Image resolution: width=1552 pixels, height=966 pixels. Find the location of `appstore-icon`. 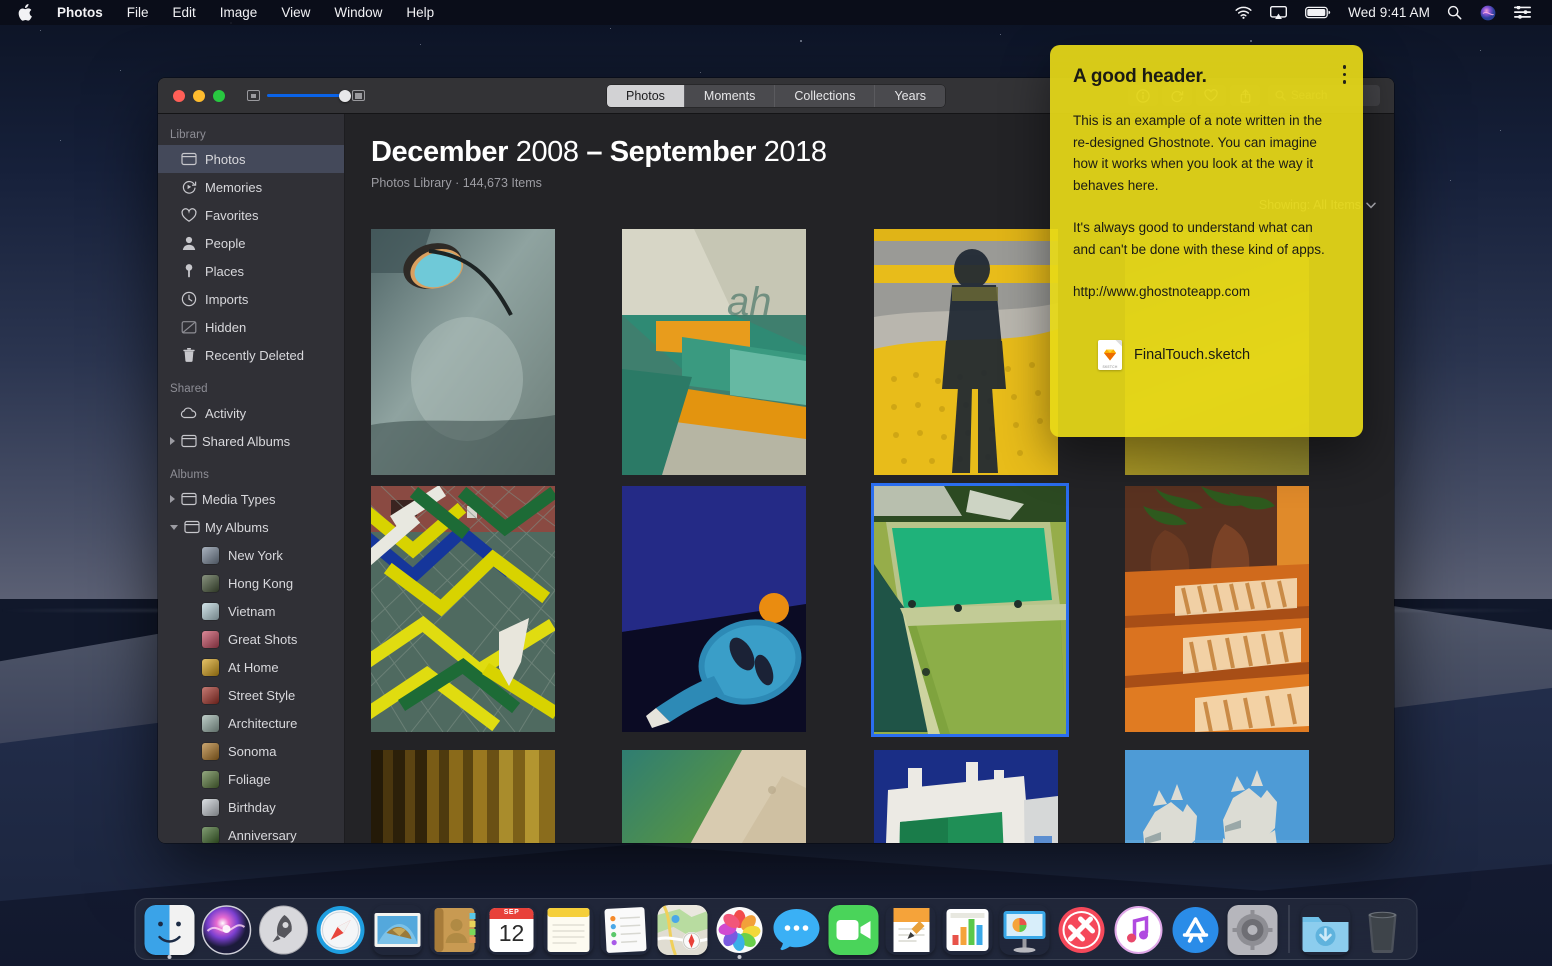

appstore-icon is located at coordinates (1196, 930).